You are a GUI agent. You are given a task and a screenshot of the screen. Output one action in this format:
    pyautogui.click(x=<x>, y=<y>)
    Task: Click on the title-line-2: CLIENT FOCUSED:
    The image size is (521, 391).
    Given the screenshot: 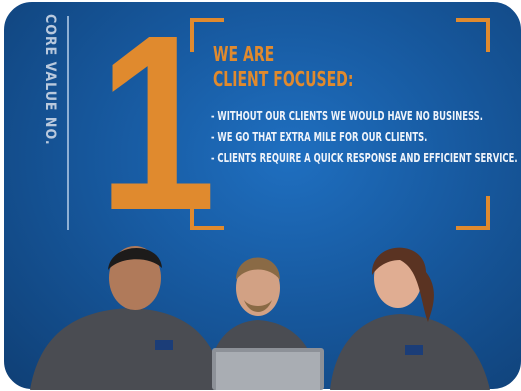 What is the action you would take?
    pyautogui.click(x=283, y=79)
    